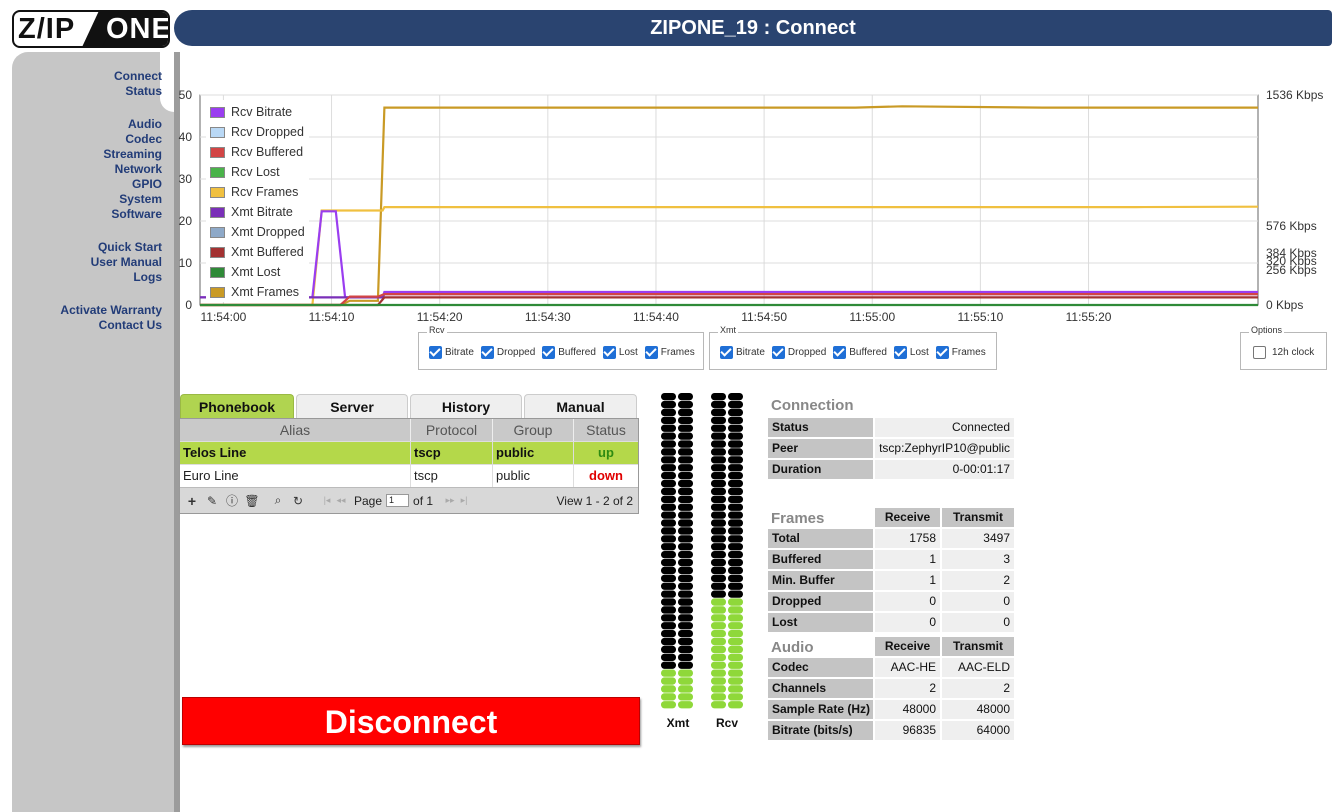  Describe the element at coordinates (327, 500) in the screenshot. I see `first-page-icon: |◂` at that location.